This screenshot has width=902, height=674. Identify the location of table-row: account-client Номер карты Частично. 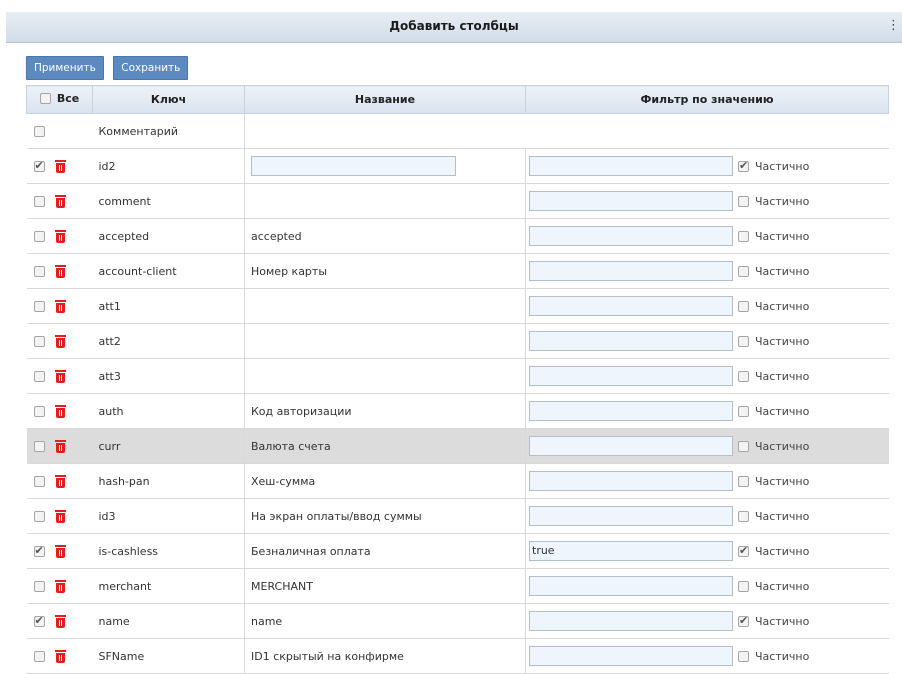
(457, 271).